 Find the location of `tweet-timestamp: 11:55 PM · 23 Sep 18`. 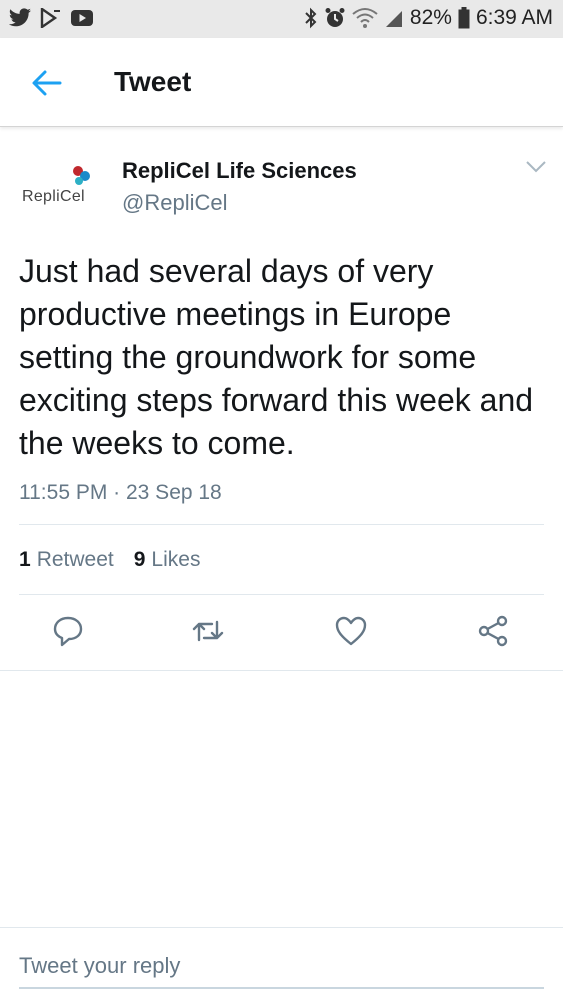

tweet-timestamp: 11:55 PM · 23 Sep 18 is located at coordinates (120, 492).